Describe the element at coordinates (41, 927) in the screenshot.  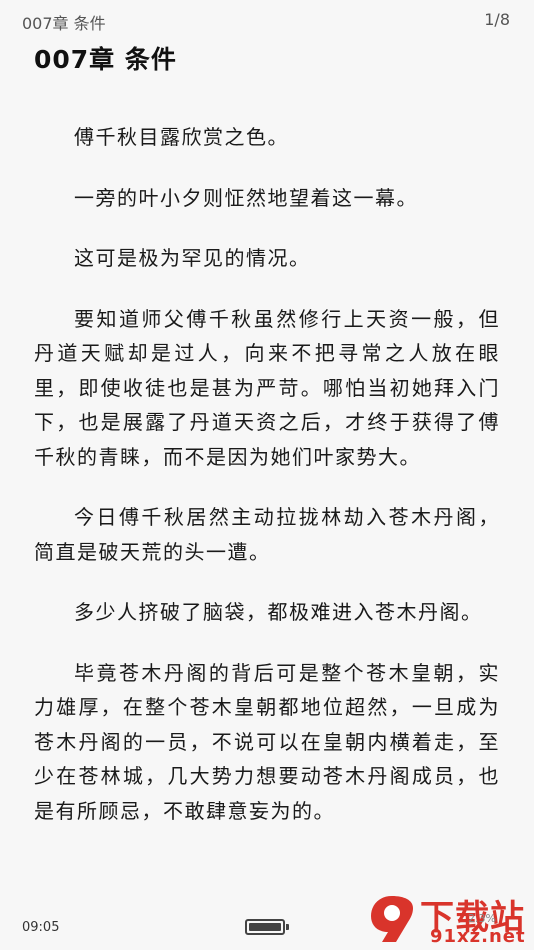
I see `clock: 09:05` at that location.